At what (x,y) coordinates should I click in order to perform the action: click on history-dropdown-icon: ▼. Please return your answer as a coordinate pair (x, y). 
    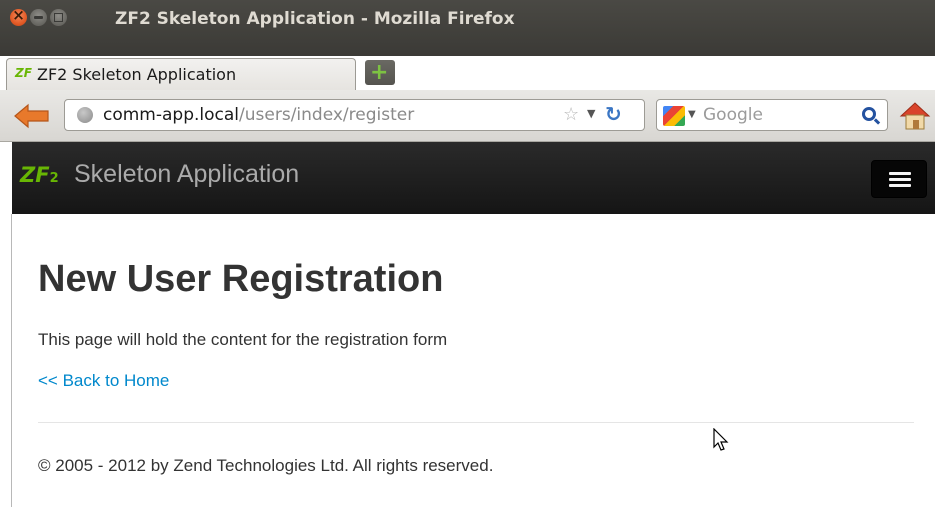
    Looking at the image, I should click on (591, 113).